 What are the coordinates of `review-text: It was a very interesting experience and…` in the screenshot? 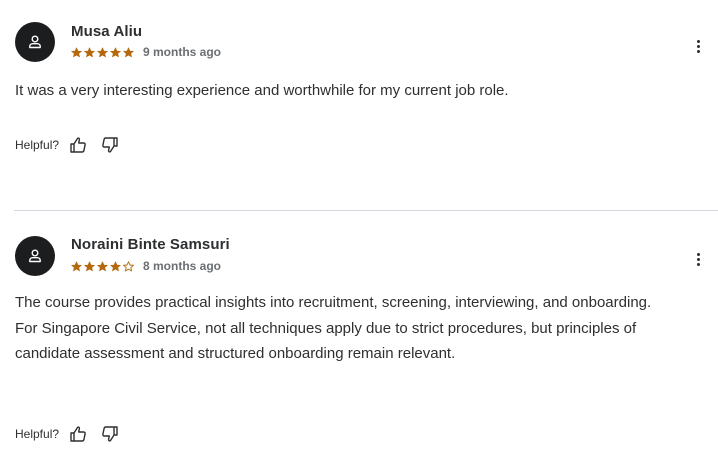 It's located at (262, 90).